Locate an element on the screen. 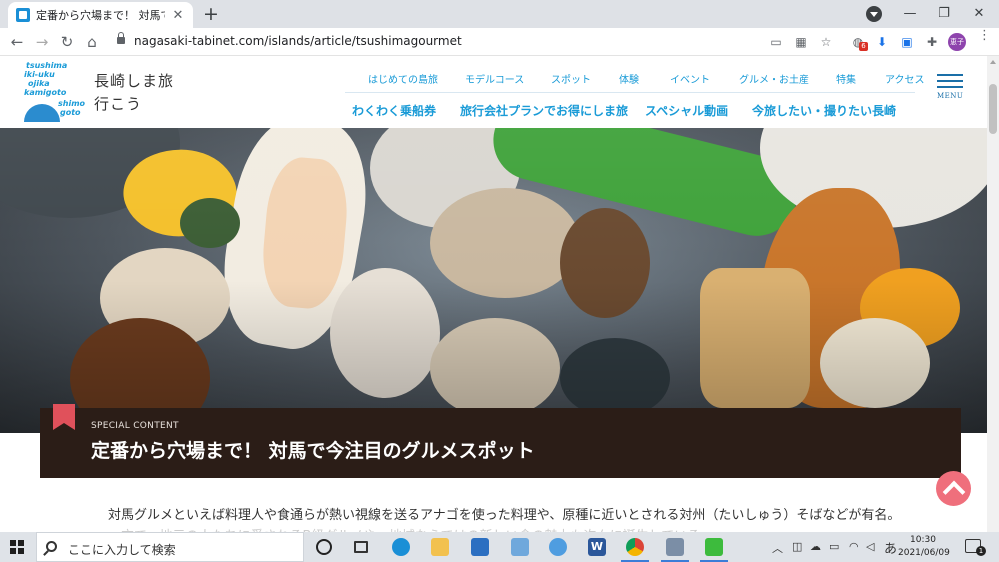 This screenshot has width=999, height=562. chrome-icon is located at coordinates (635, 547).